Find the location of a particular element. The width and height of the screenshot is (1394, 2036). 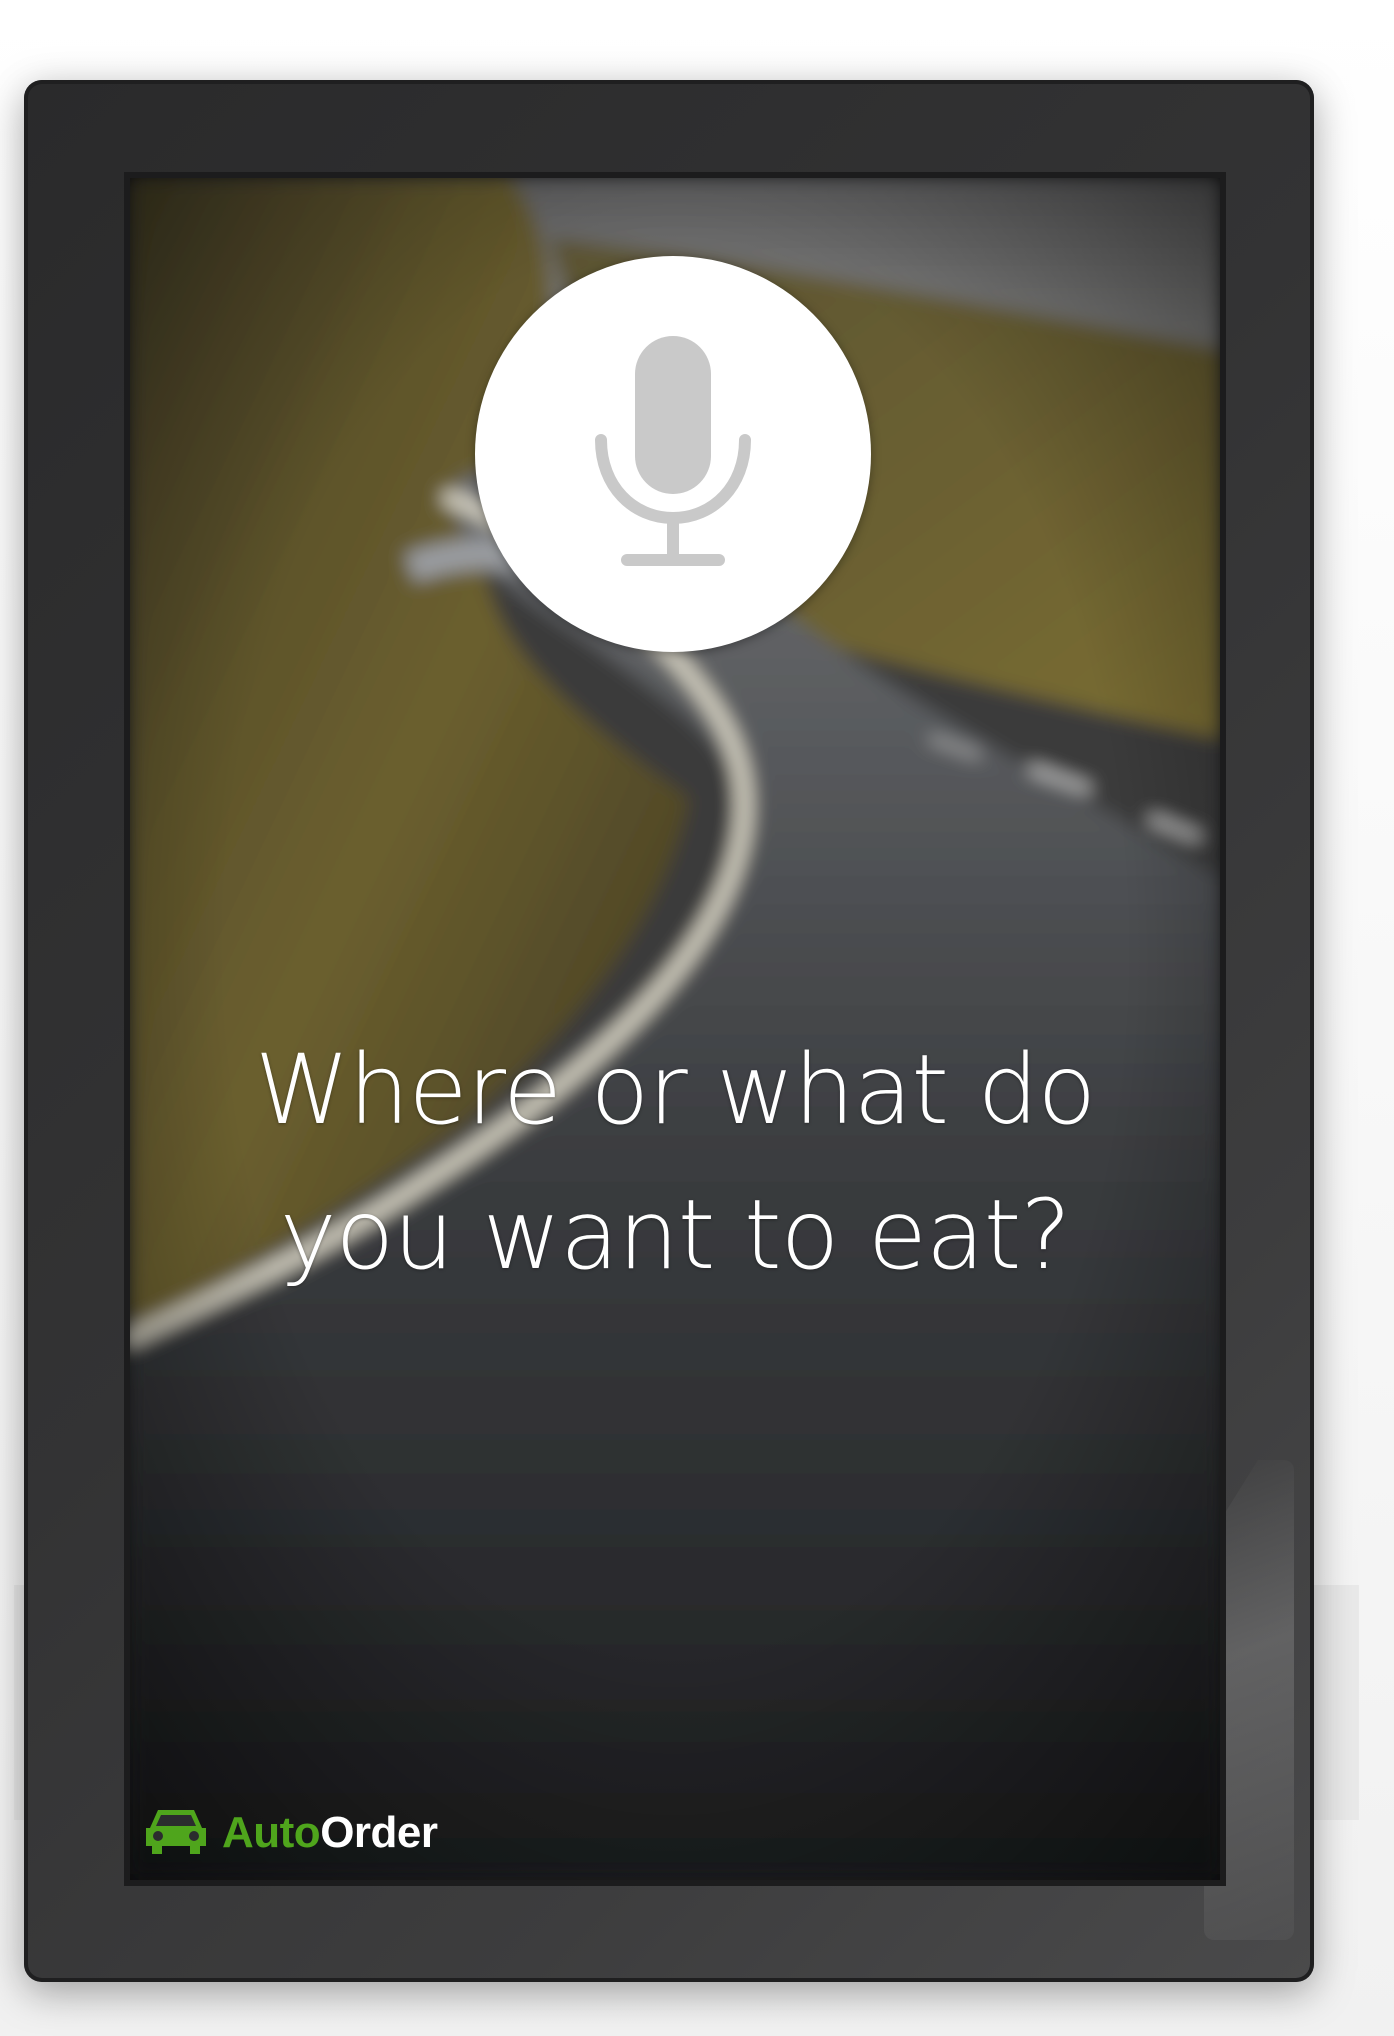

microphone-icon is located at coordinates (673, 454).